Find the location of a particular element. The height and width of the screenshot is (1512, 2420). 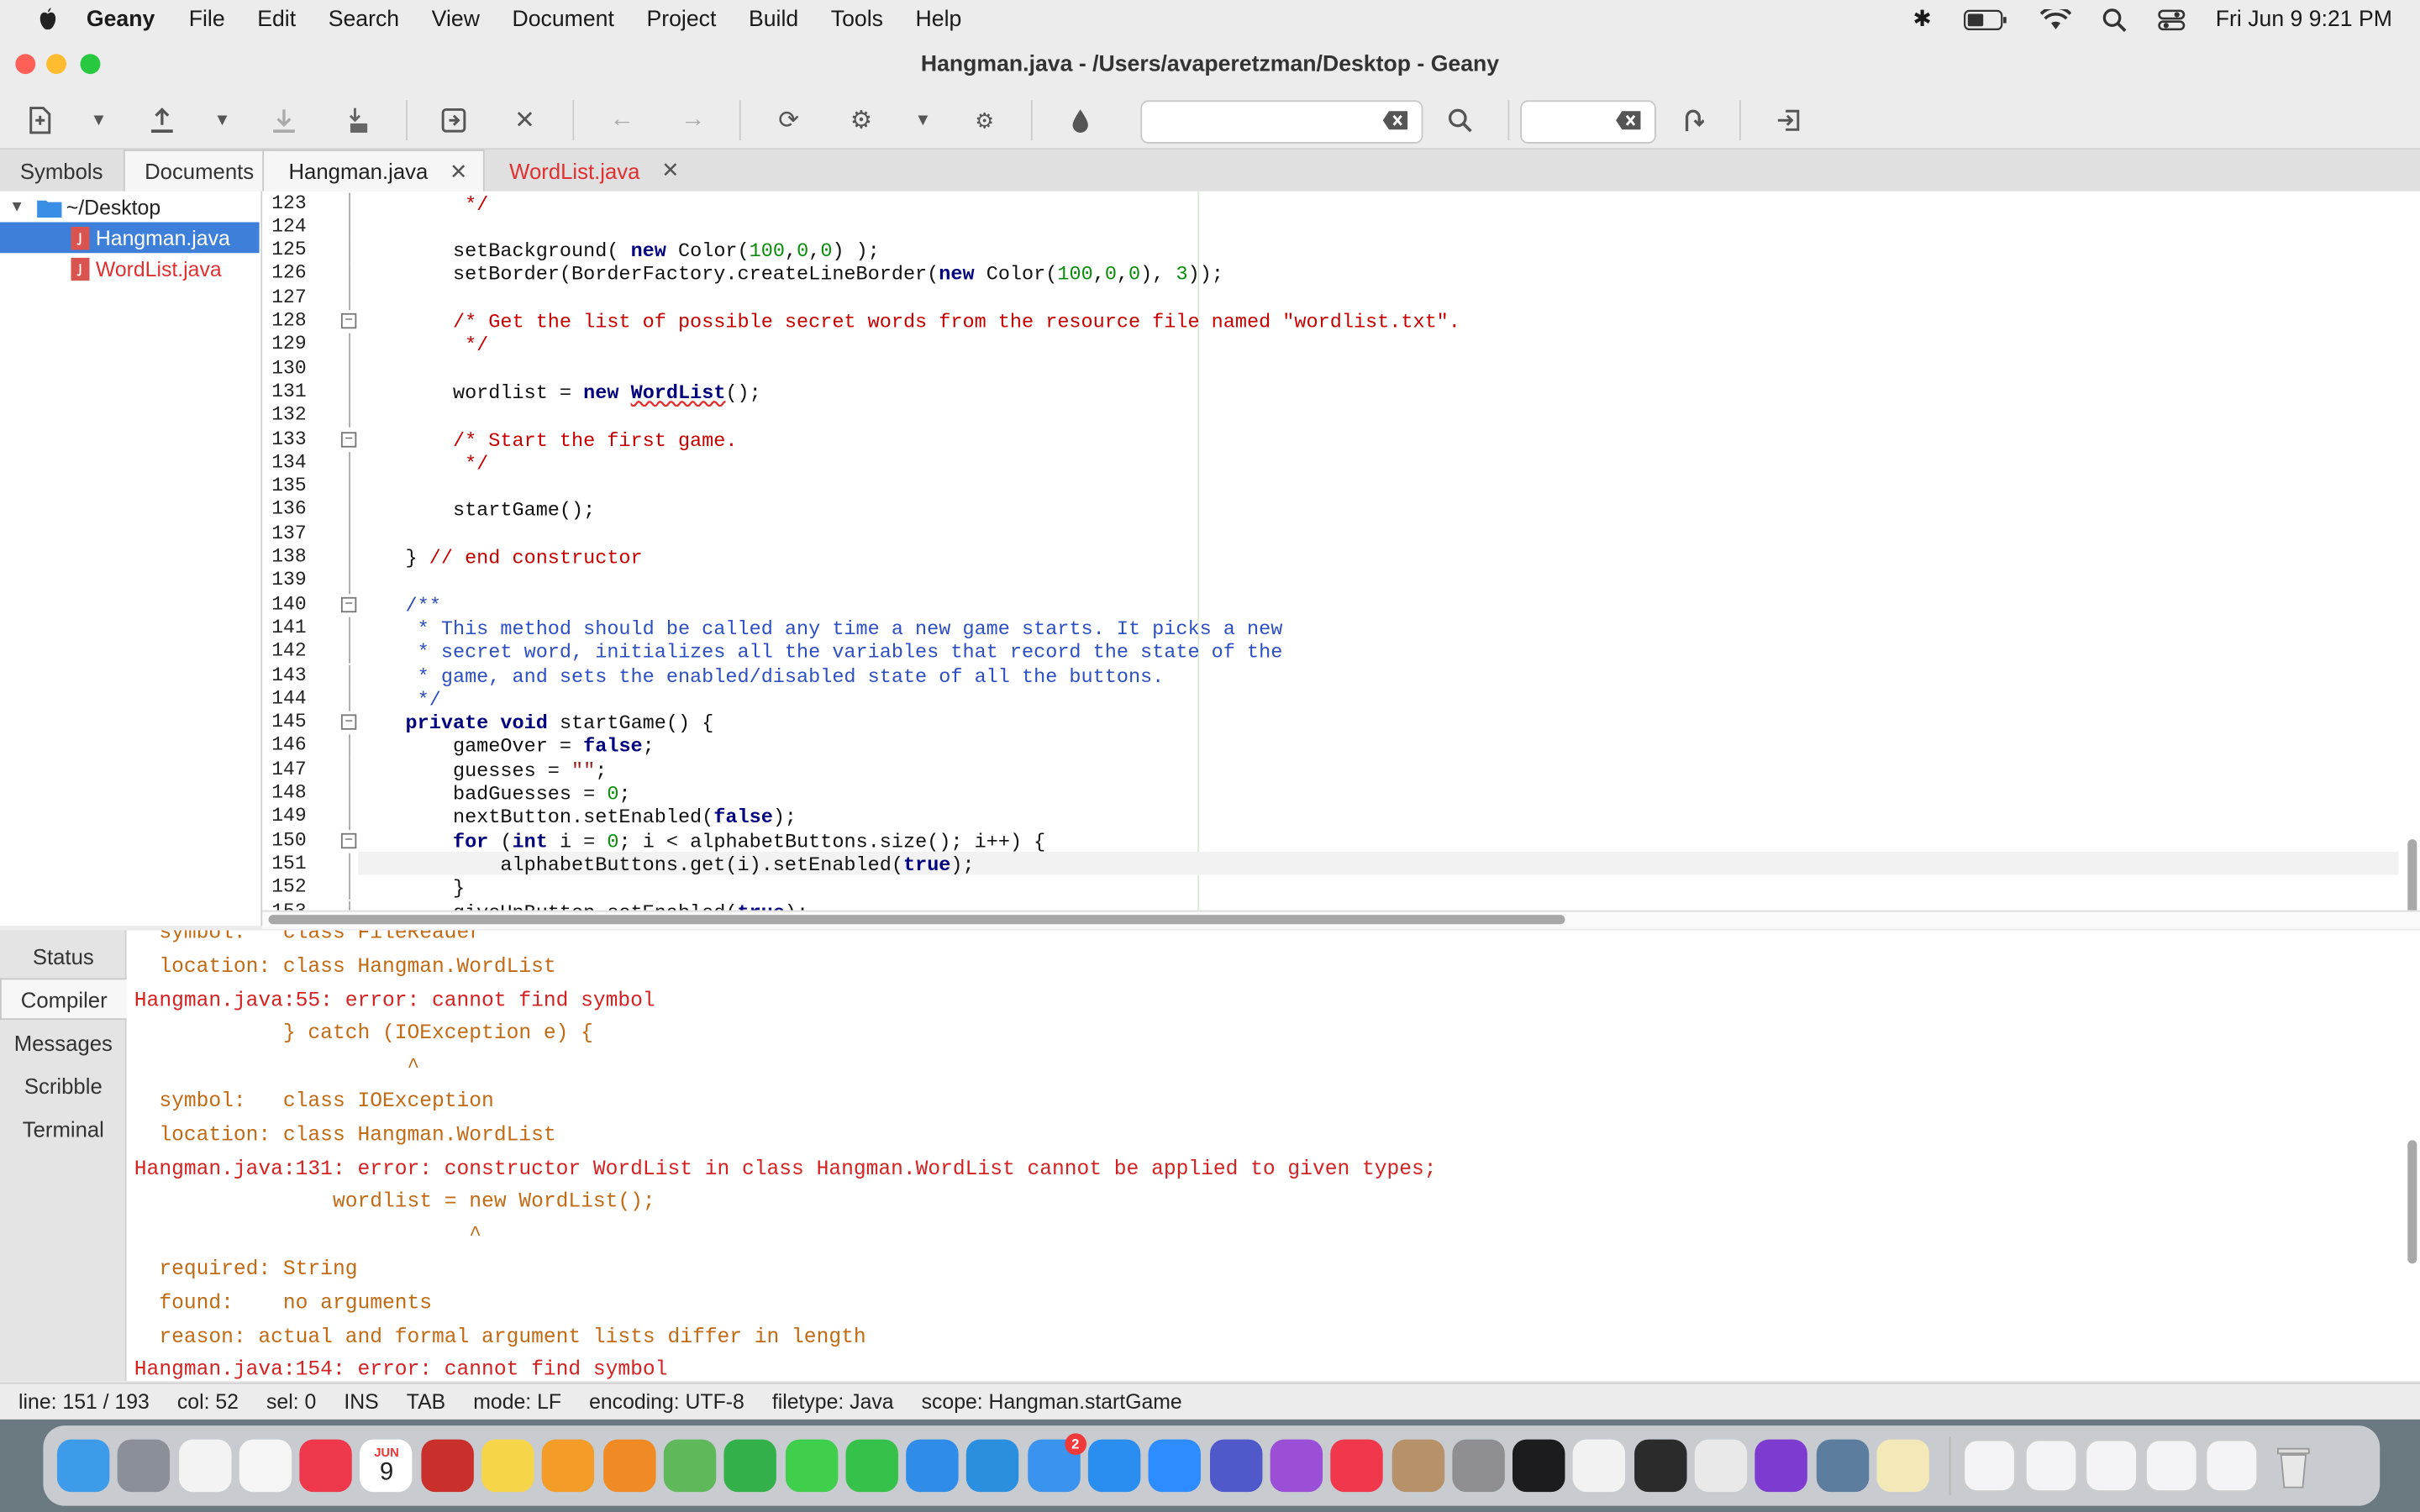

reminders-icon is located at coordinates (265, 1466).